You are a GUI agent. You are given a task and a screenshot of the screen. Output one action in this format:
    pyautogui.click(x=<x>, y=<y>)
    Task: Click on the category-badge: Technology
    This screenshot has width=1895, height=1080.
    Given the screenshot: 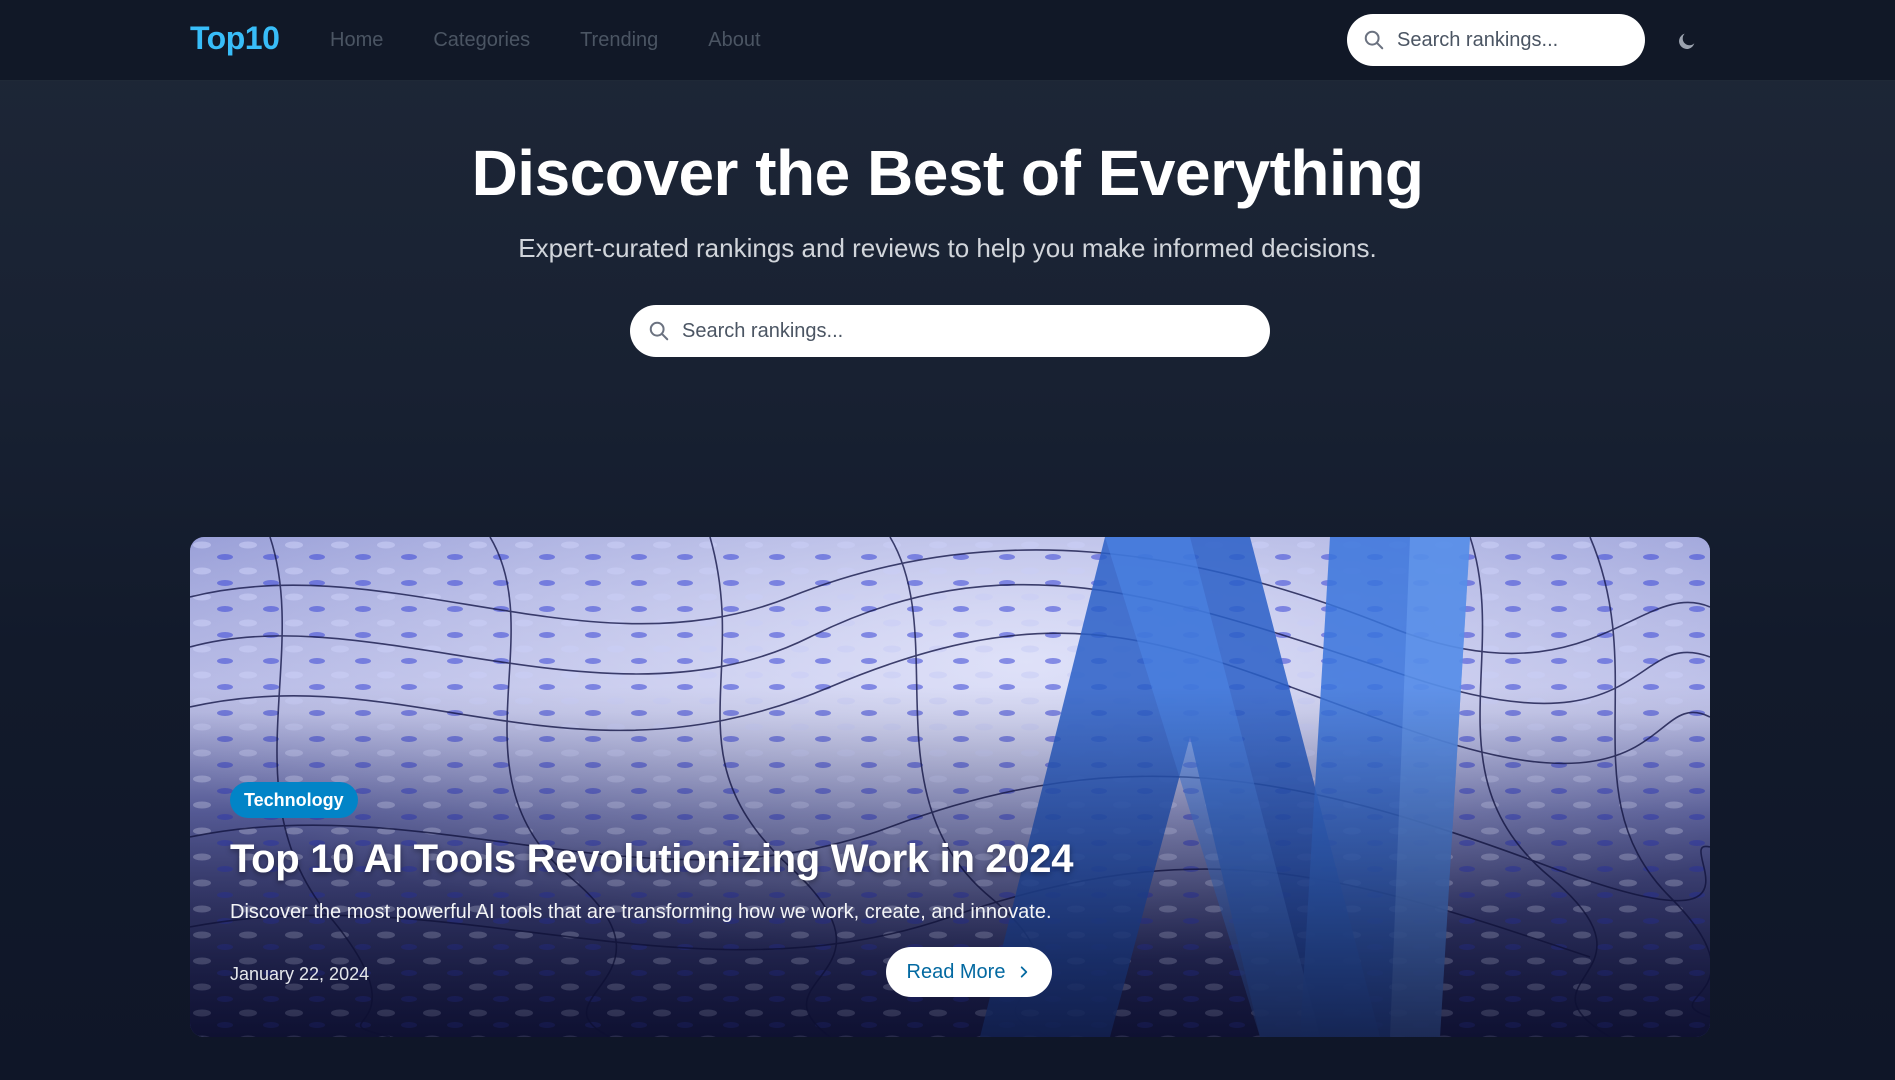 What is the action you would take?
    pyautogui.click(x=294, y=800)
    